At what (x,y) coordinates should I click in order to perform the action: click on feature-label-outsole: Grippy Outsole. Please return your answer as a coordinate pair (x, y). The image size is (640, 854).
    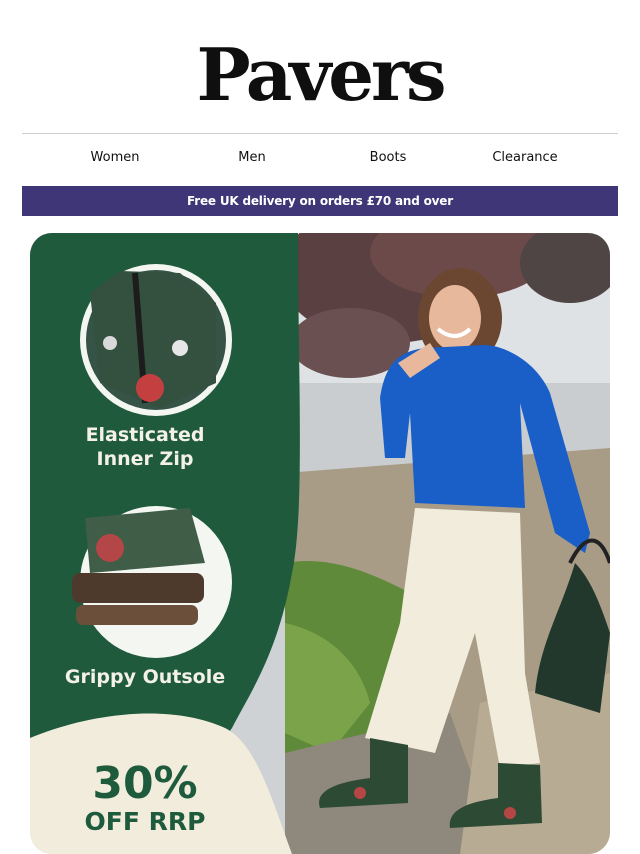
    Looking at the image, I should click on (145, 677).